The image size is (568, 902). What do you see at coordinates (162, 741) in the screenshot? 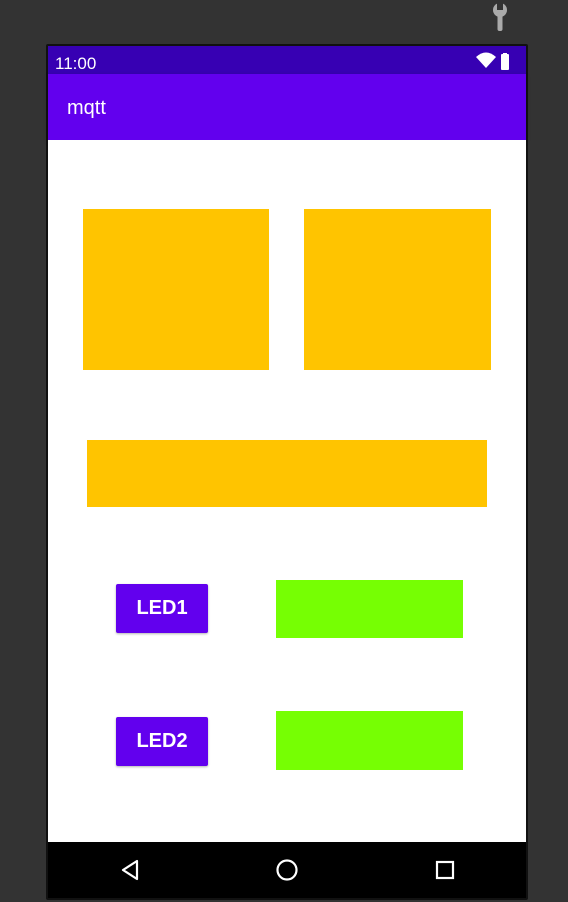
I see `led2-button: LED2` at bounding box center [162, 741].